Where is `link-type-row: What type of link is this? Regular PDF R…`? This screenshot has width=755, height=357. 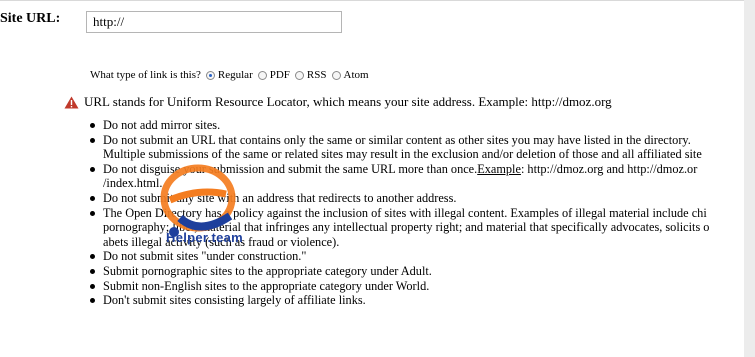
link-type-row: What type of link is this? Regular PDF R… is located at coordinates (232, 75).